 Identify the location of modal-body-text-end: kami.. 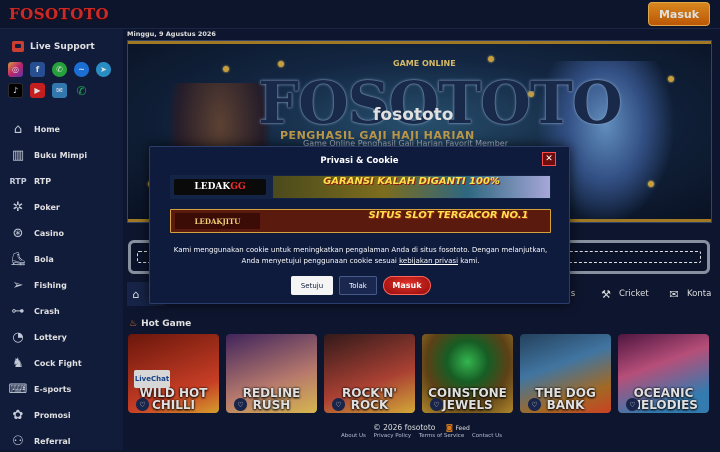
(469, 261).